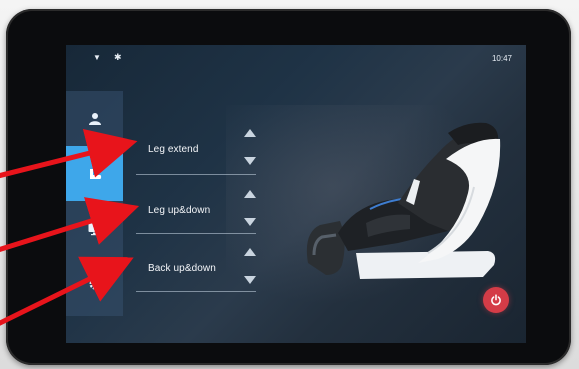 The height and width of the screenshot is (369, 579). I want to click on sidebar-item-legs, so click(94, 173).